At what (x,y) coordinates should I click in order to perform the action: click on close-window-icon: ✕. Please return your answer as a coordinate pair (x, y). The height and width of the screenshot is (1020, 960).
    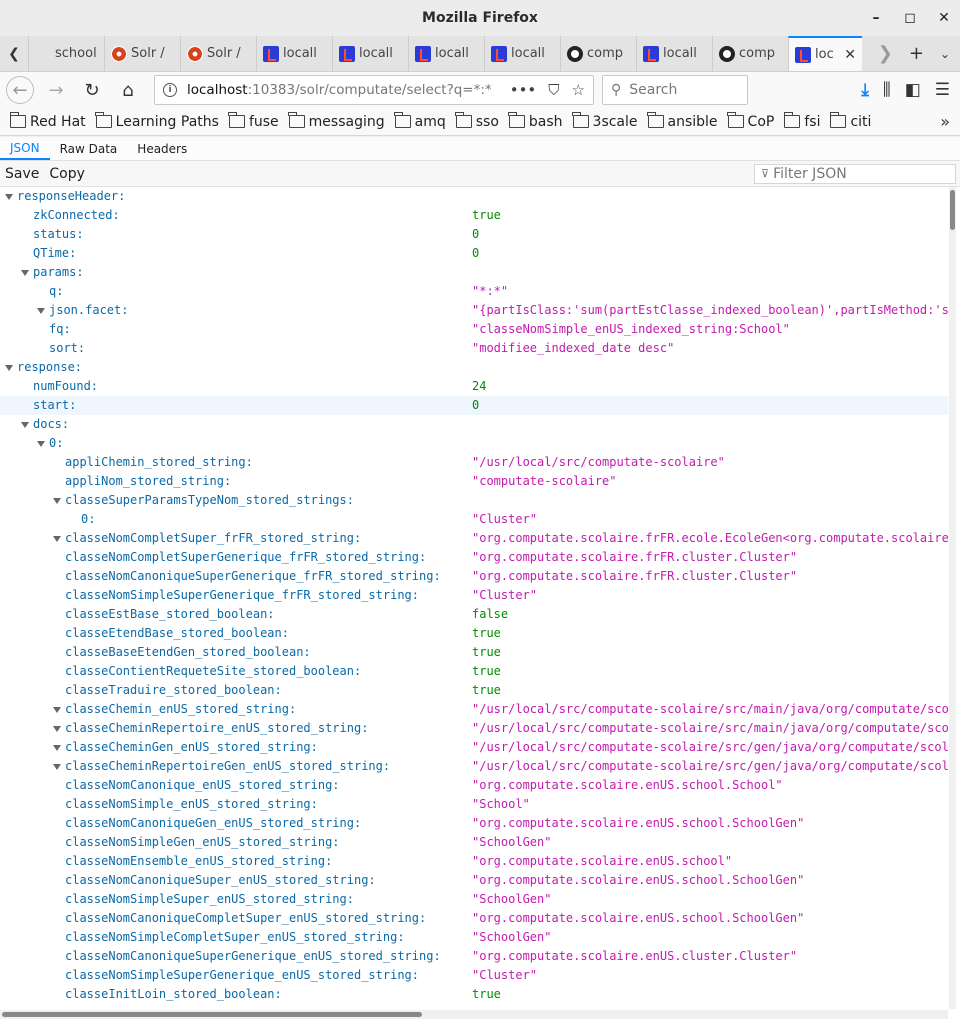
    Looking at the image, I should click on (944, 18).